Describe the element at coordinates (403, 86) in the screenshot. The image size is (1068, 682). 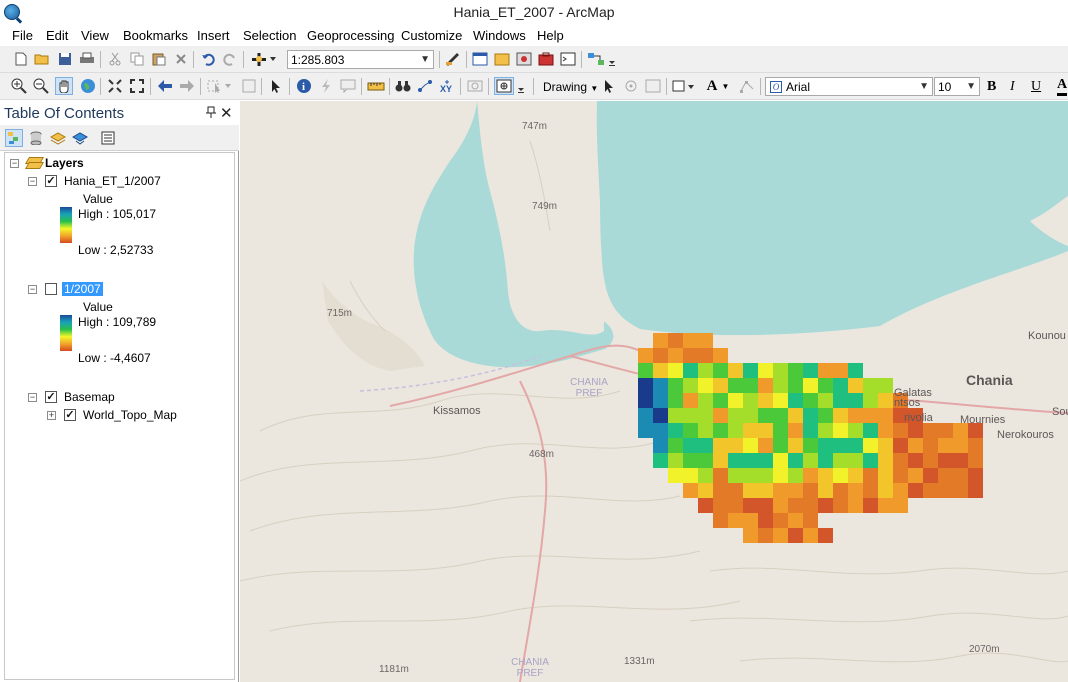
I see `find-binoculars-icon` at that location.